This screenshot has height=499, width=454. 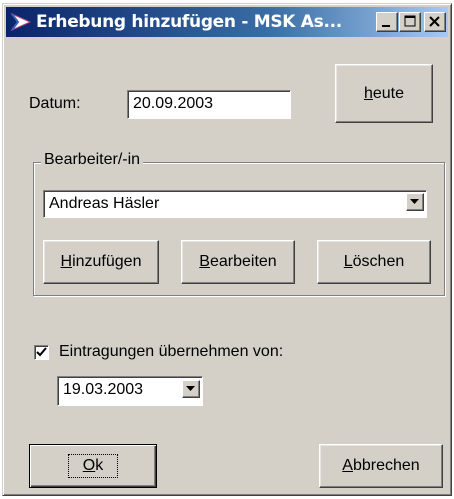 I want to click on delete-button: Löschen, so click(x=374, y=262).